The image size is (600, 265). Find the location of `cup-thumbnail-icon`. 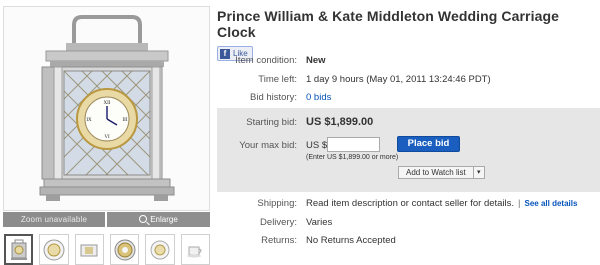

cup-thumbnail-icon is located at coordinates (194, 251).